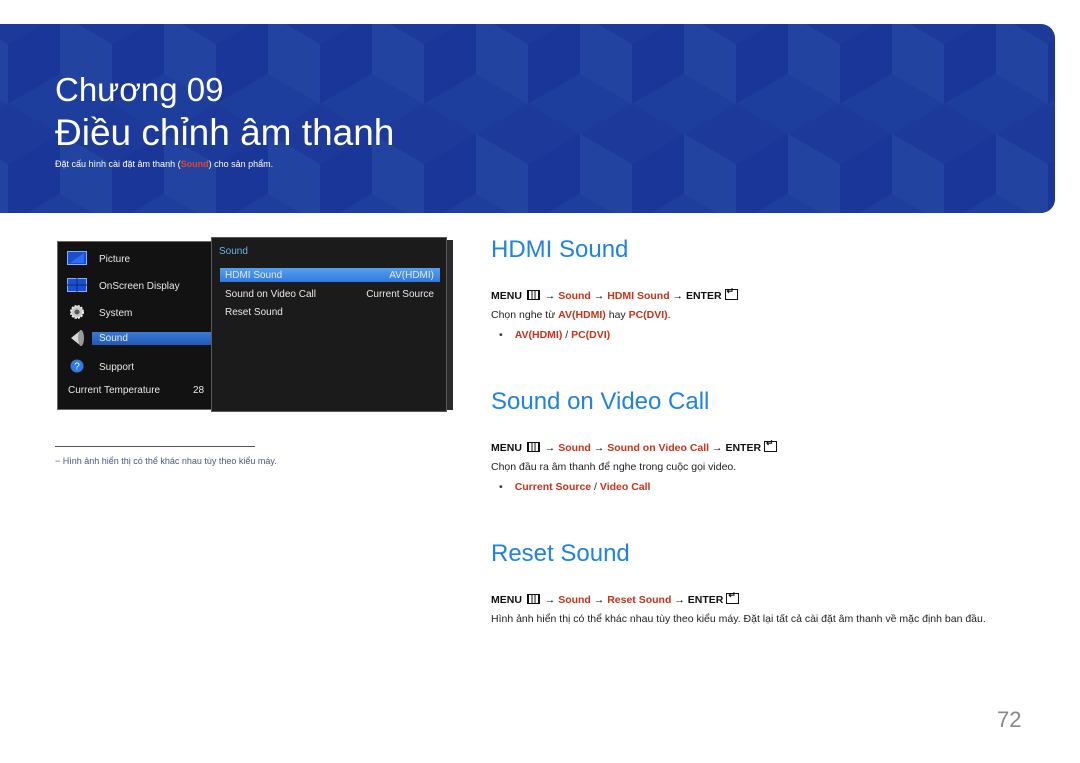 Image resolution: width=1080 pixels, height=763 pixels. Describe the element at coordinates (330, 294) in the screenshot. I see `submenu-item-sound-on-video-call: Sound on Video Call Current Source` at that location.